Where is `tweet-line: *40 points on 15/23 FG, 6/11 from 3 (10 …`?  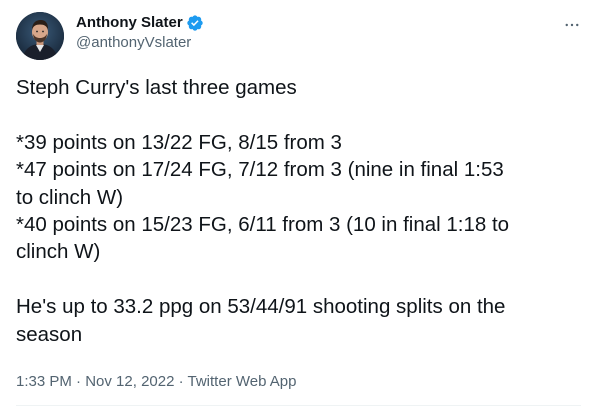 tweet-line: *40 points on 15/23 FG, 6/11 from 3 (10 … is located at coordinates (263, 225).